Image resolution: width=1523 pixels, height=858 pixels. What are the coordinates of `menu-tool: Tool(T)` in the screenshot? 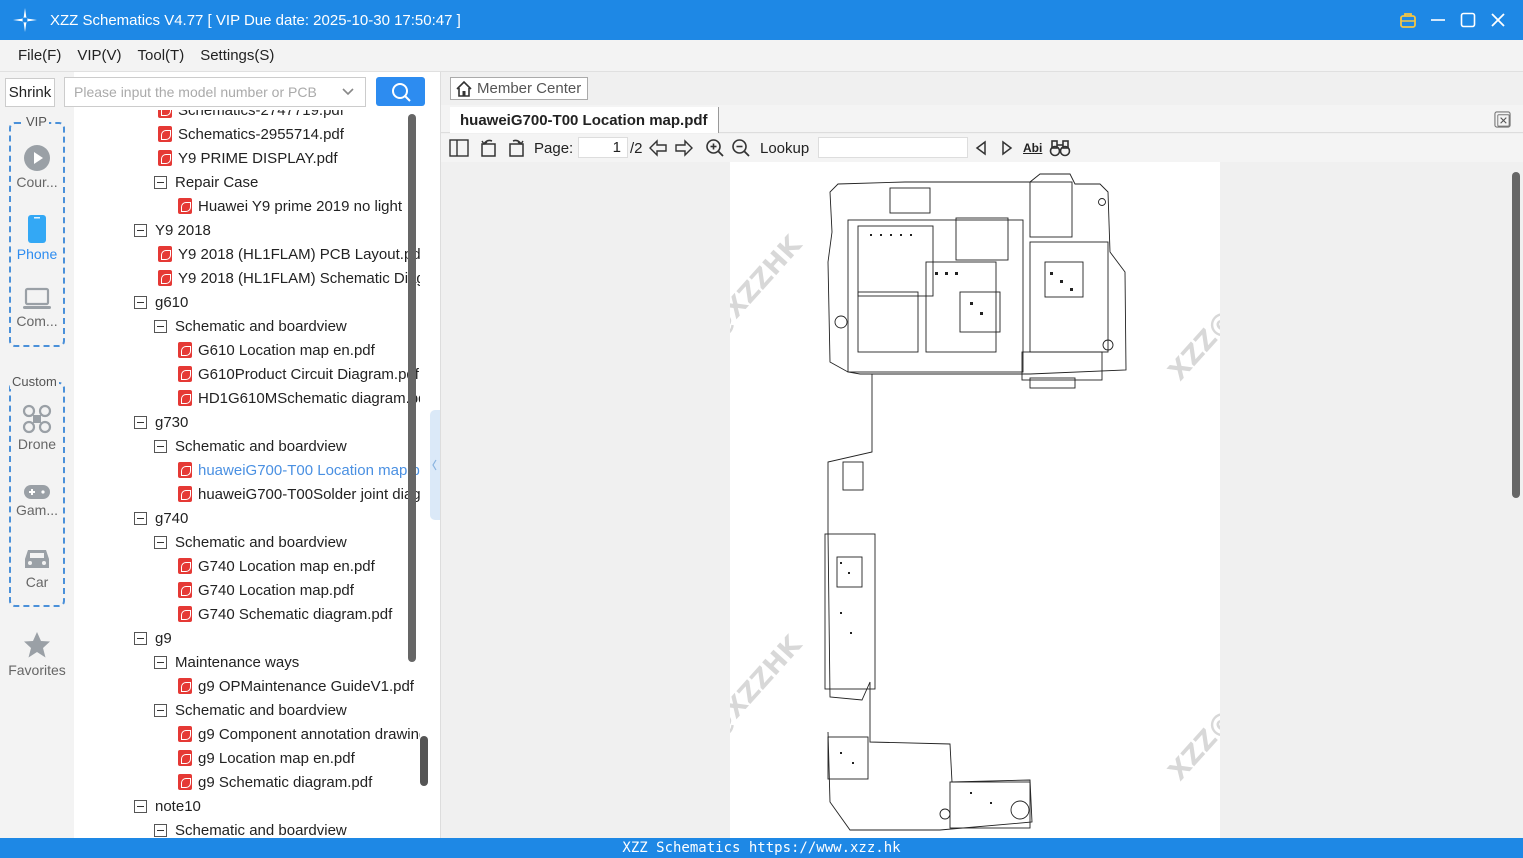 It's located at (161, 55).